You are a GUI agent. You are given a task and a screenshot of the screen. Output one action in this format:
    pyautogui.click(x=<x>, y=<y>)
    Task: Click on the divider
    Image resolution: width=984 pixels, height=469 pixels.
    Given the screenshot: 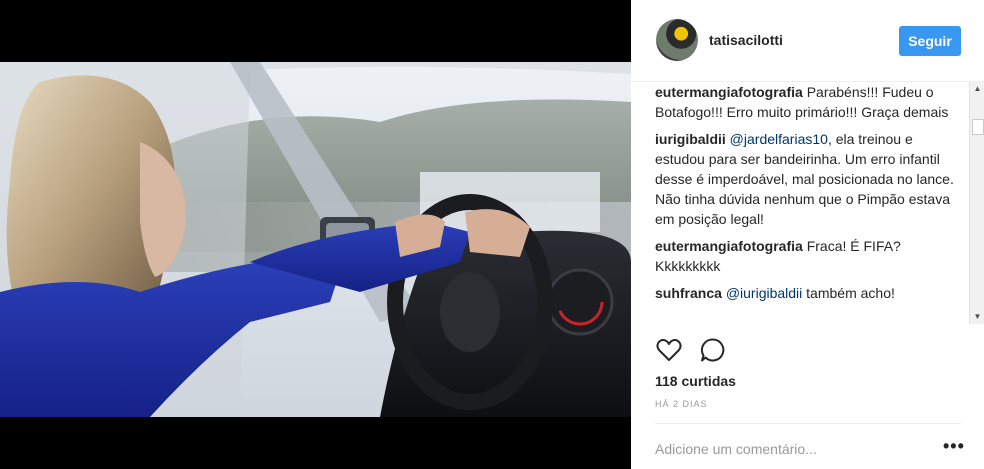 What is the action you would take?
    pyautogui.click(x=808, y=423)
    